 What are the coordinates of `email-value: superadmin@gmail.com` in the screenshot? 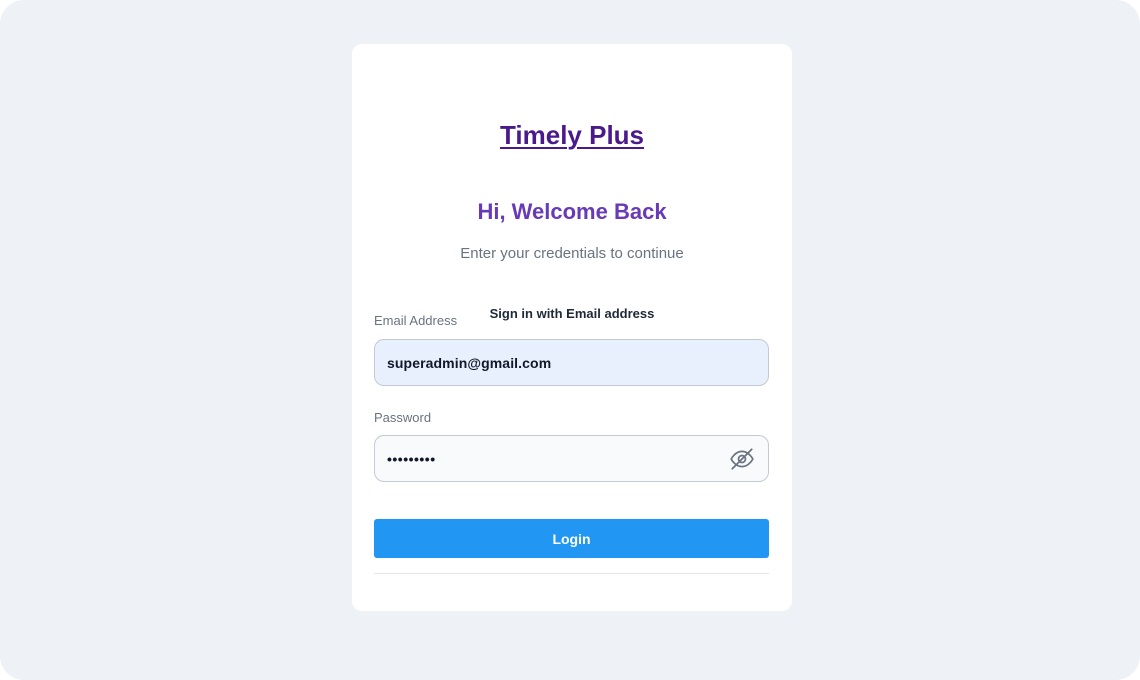 It's located at (571, 363).